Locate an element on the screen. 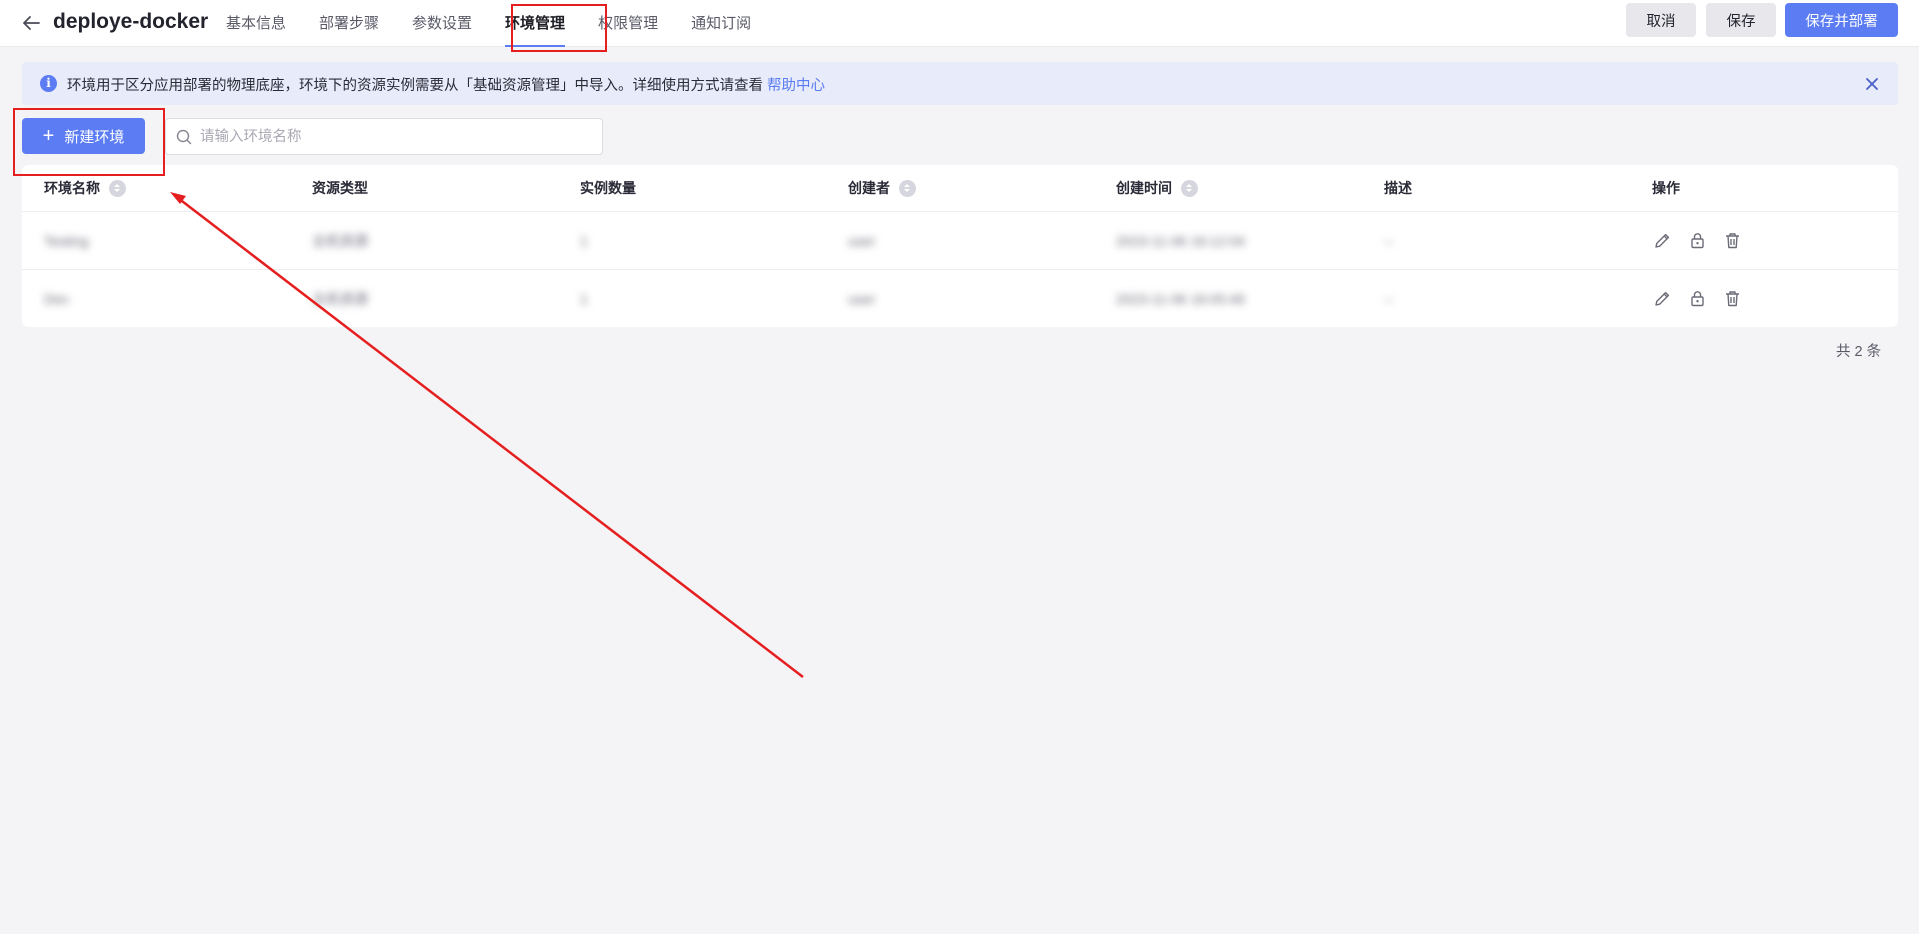 The image size is (1919, 934). plus-icon: + is located at coordinates (48, 136).